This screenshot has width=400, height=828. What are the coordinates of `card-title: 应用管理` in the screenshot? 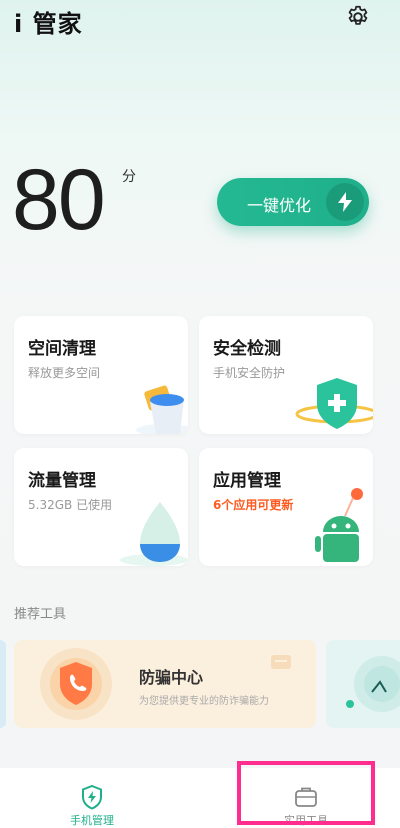 It's located at (247, 481).